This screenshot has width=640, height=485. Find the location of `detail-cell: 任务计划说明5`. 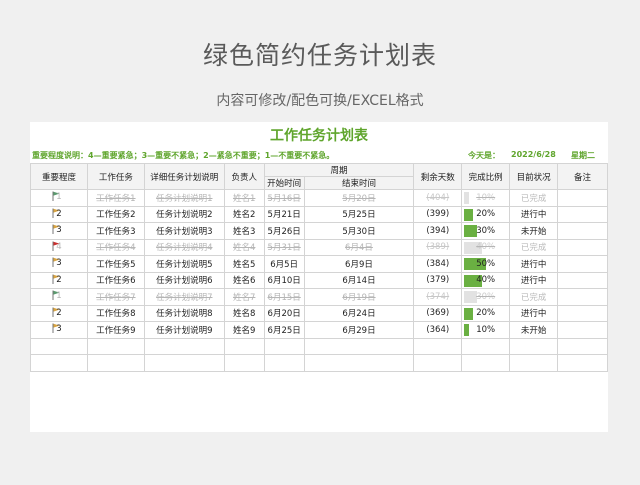

detail-cell: 任务计划说明5 is located at coordinates (184, 264).